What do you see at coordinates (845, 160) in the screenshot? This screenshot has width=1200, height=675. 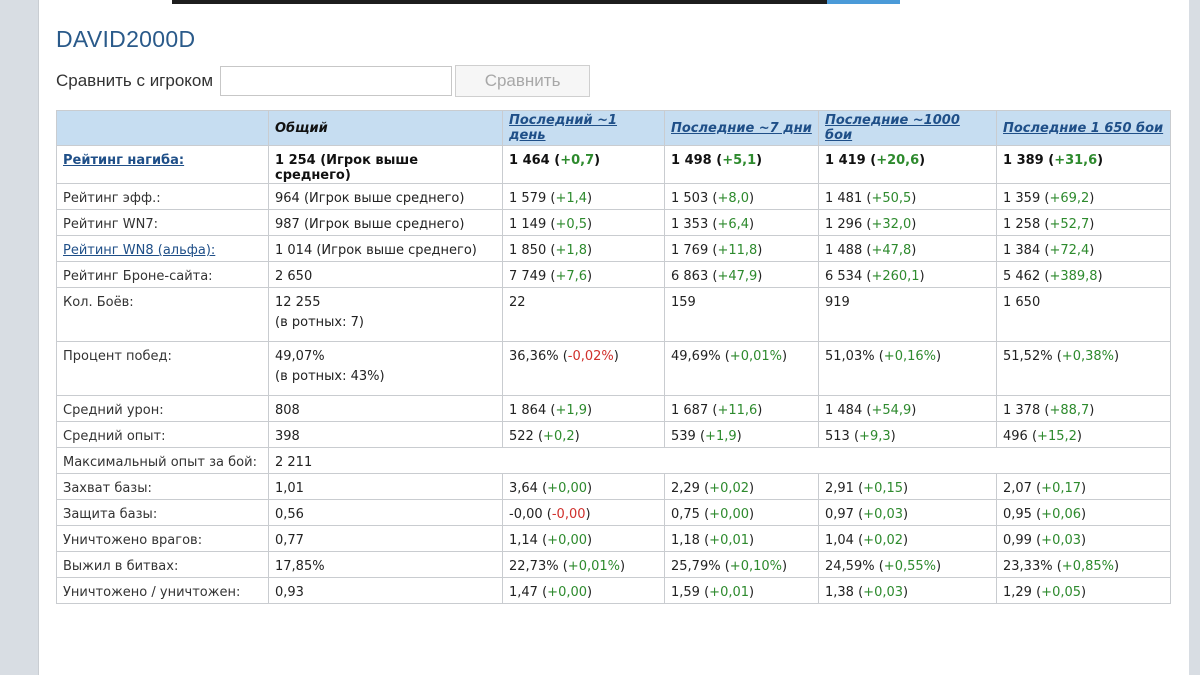 I see `period-value: 1 419` at bounding box center [845, 160].